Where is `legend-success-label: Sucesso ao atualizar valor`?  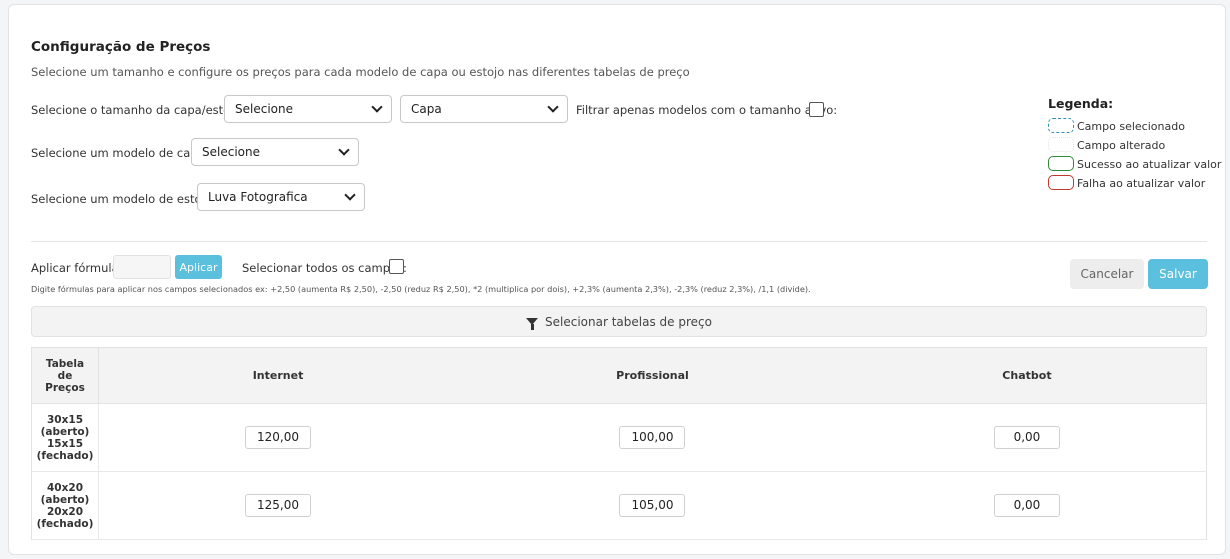 legend-success-label: Sucesso ao atualizar valor is located at coordinates (1149, 164).